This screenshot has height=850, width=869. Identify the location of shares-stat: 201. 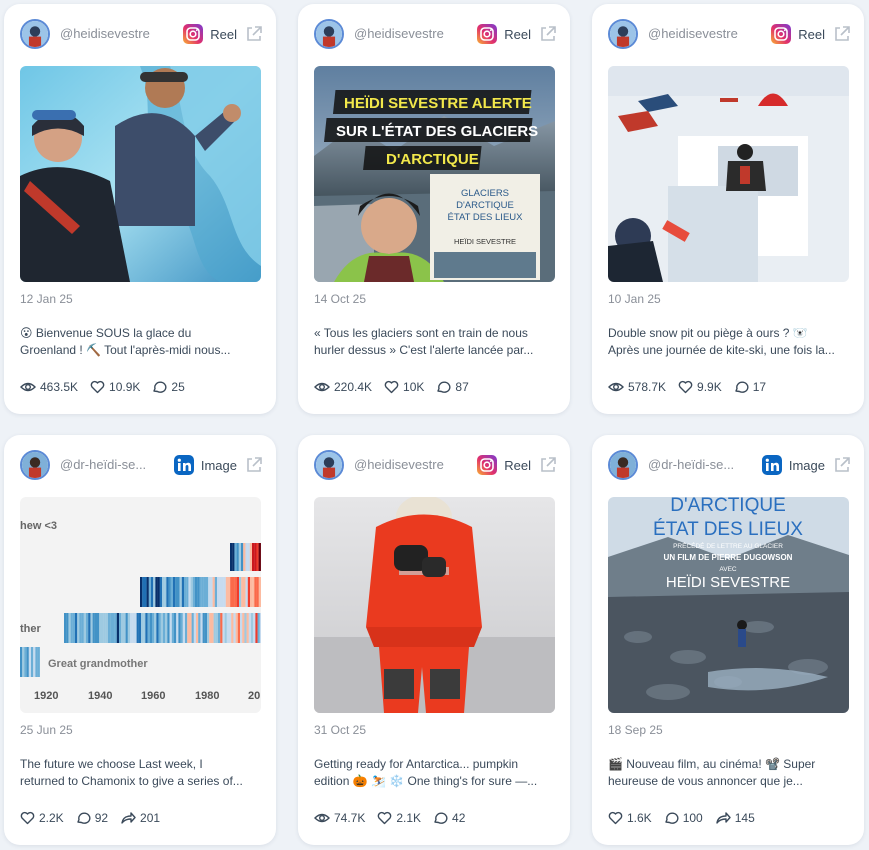
(140, 818).